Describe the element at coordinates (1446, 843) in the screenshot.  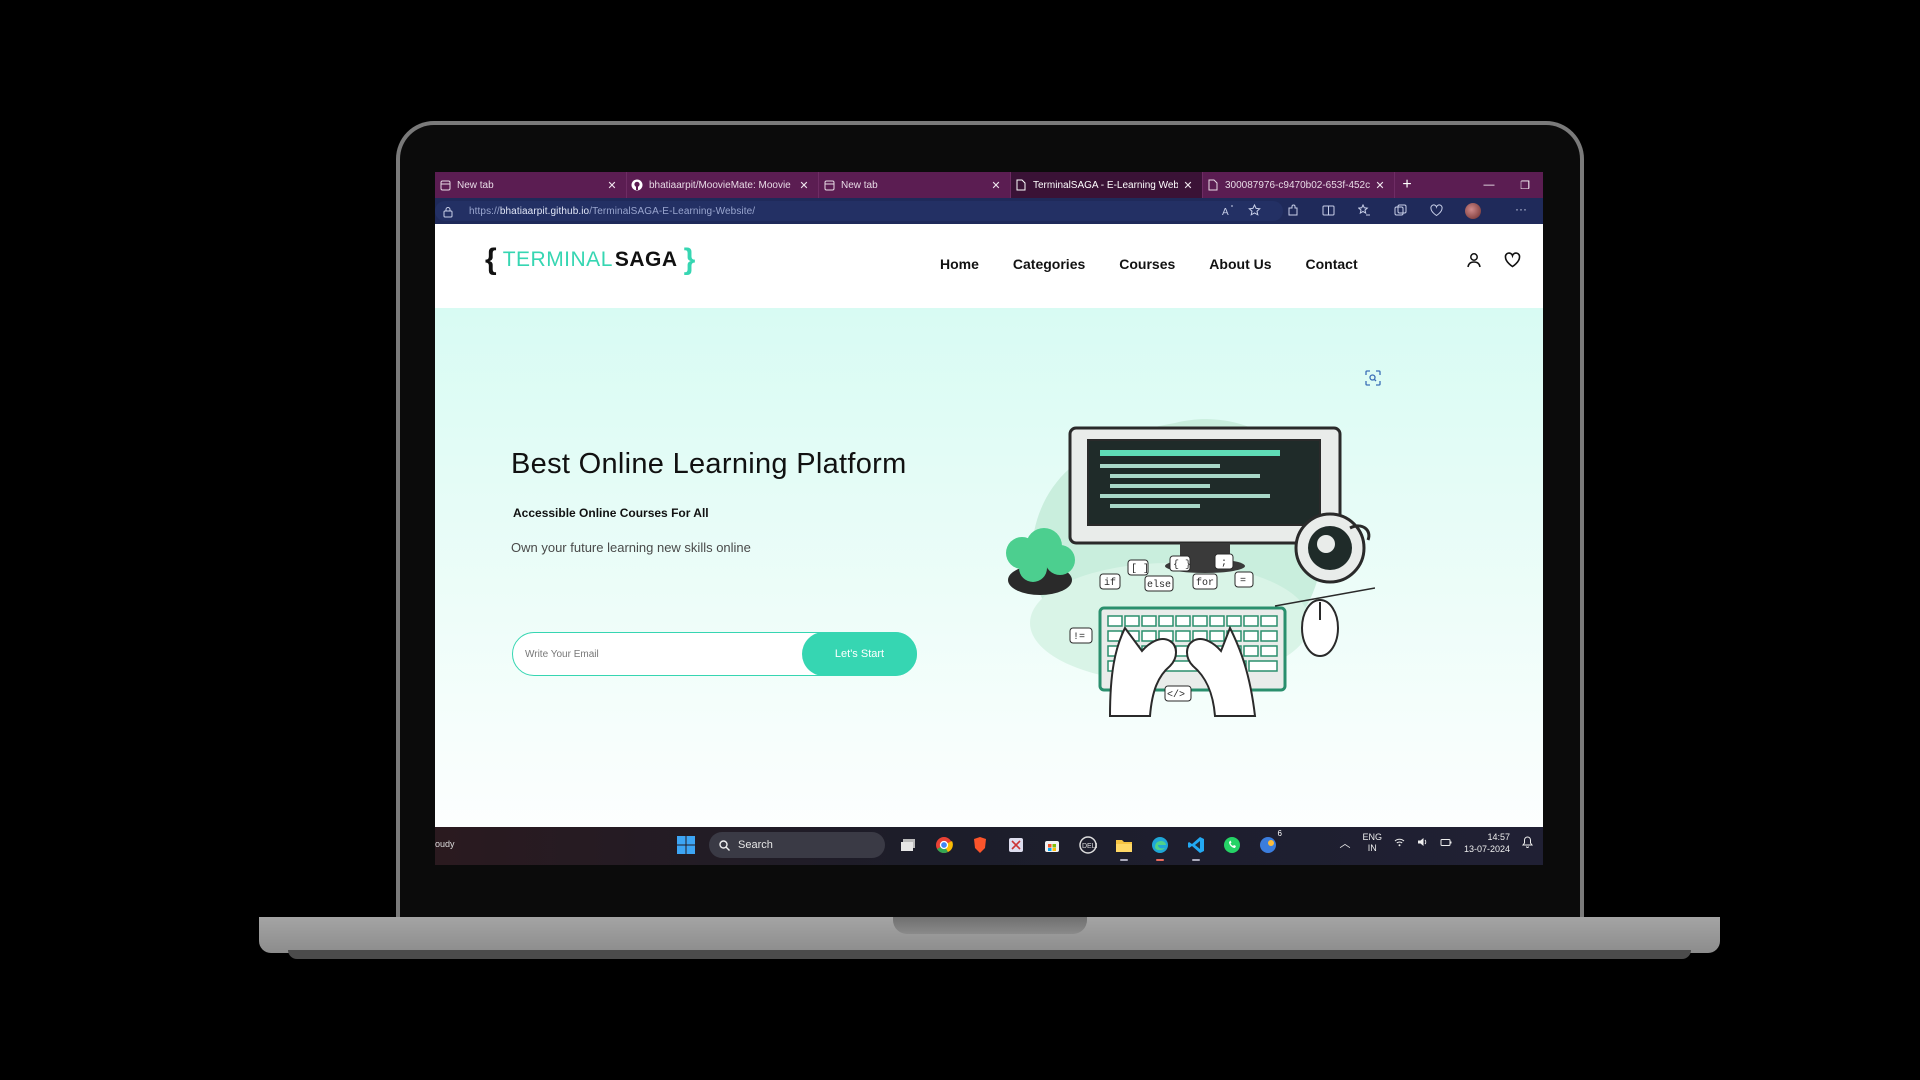
I see `battery-icon` at that location.